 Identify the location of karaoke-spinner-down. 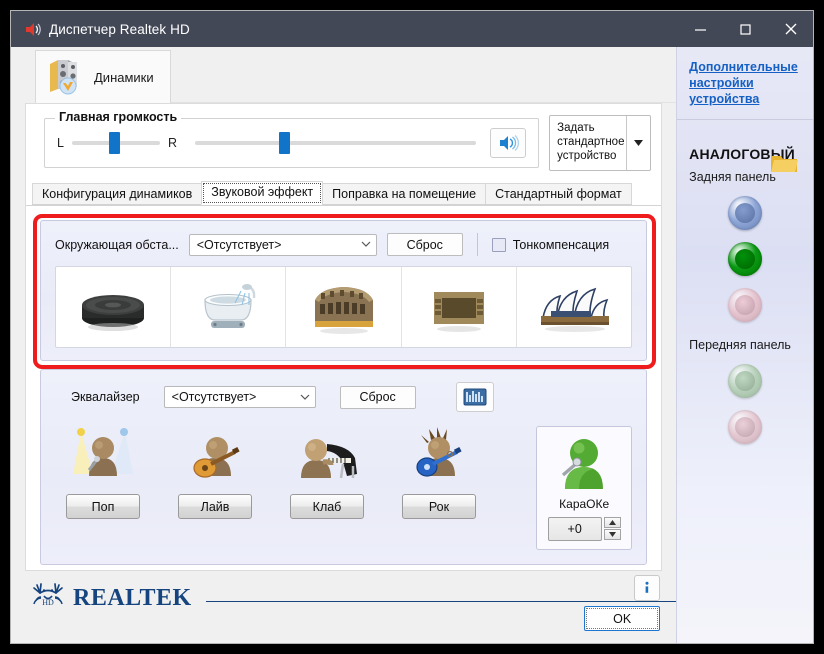
(612, 534).